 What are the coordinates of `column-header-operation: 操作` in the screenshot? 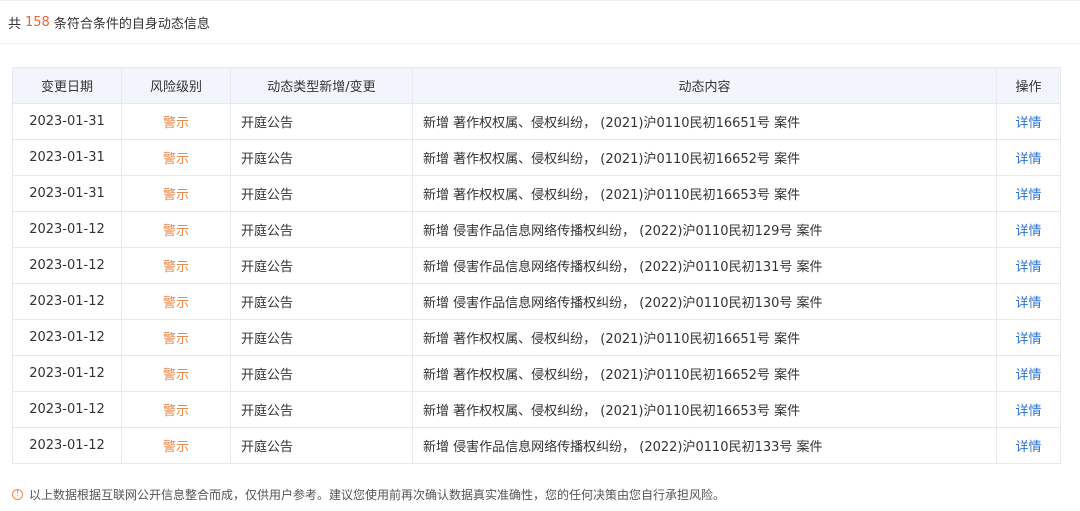 It's located at (1028, 85).